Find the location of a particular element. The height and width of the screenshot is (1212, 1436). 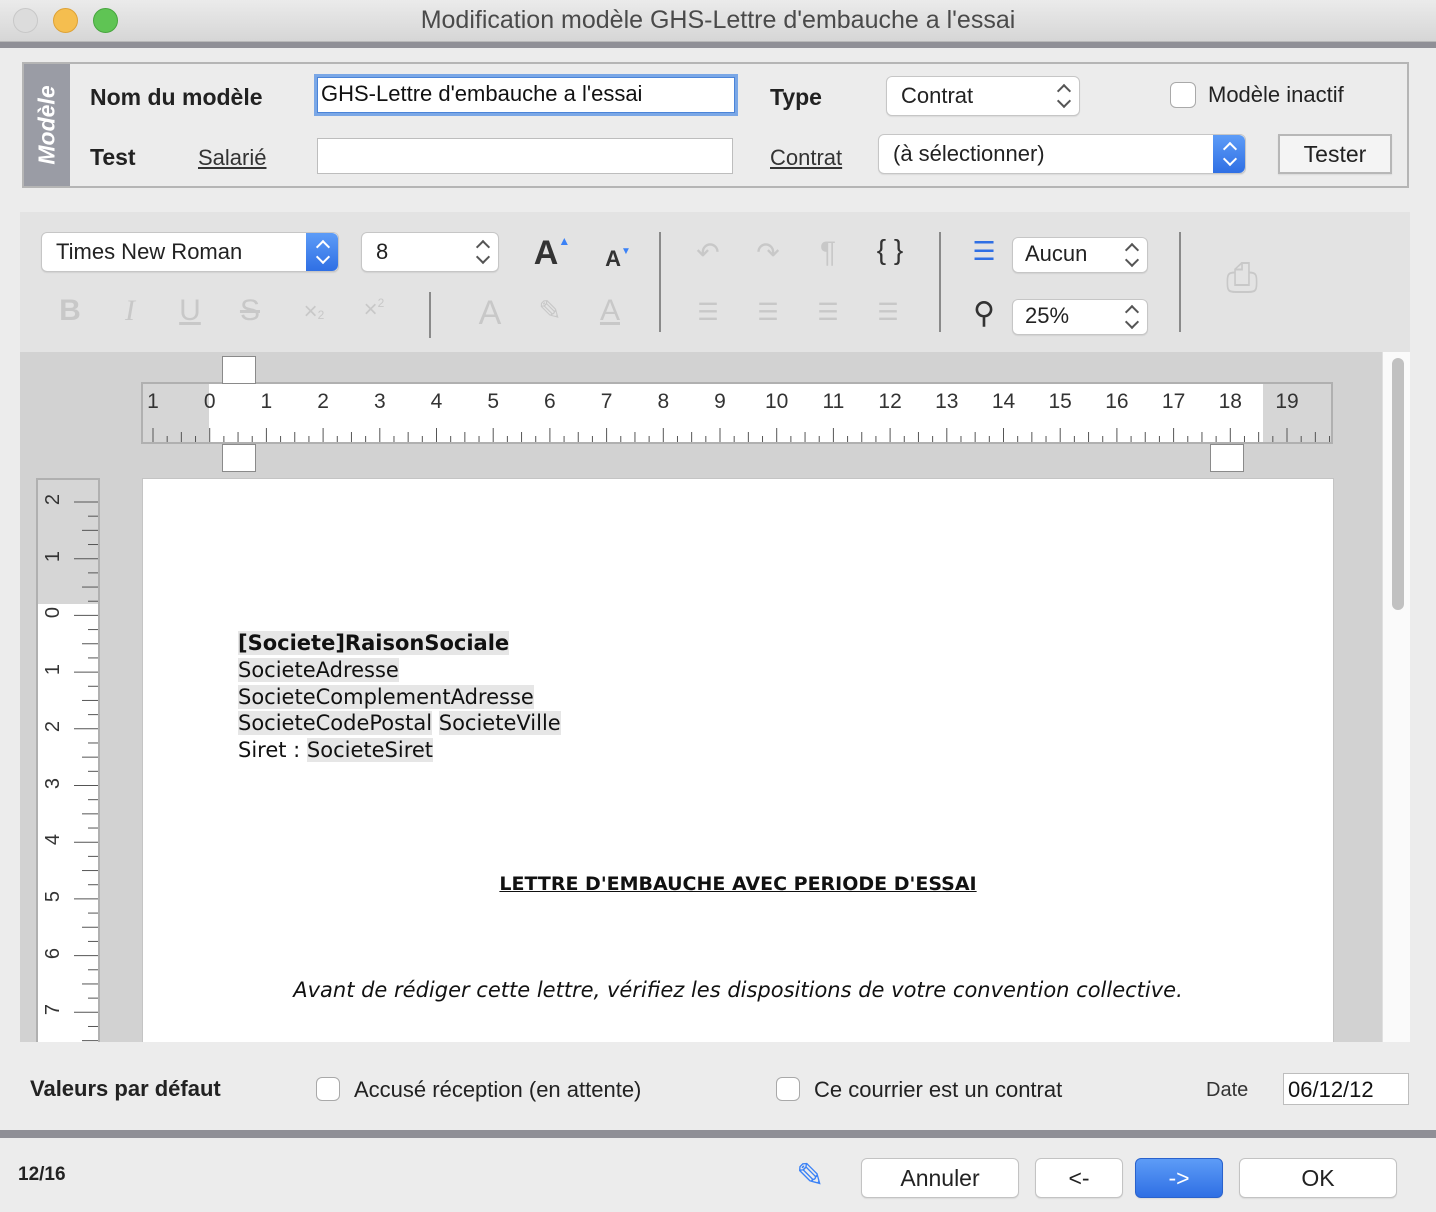

salarie-link: Salarié is located at coordinates (232, 158).